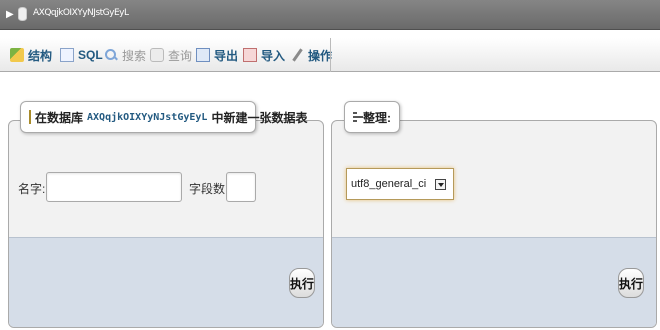  Describe the element at coordinates (59, 117) in the screenshot. I see `legend-prefix: 在数据库` at that location.